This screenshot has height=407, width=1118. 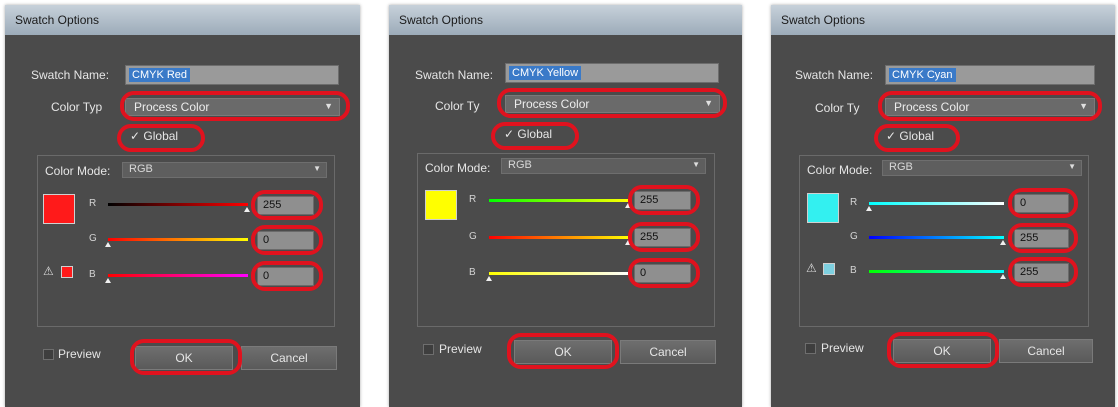 I want to click on swatch-name-input: CMYK Red, so click(x=232, y=75).